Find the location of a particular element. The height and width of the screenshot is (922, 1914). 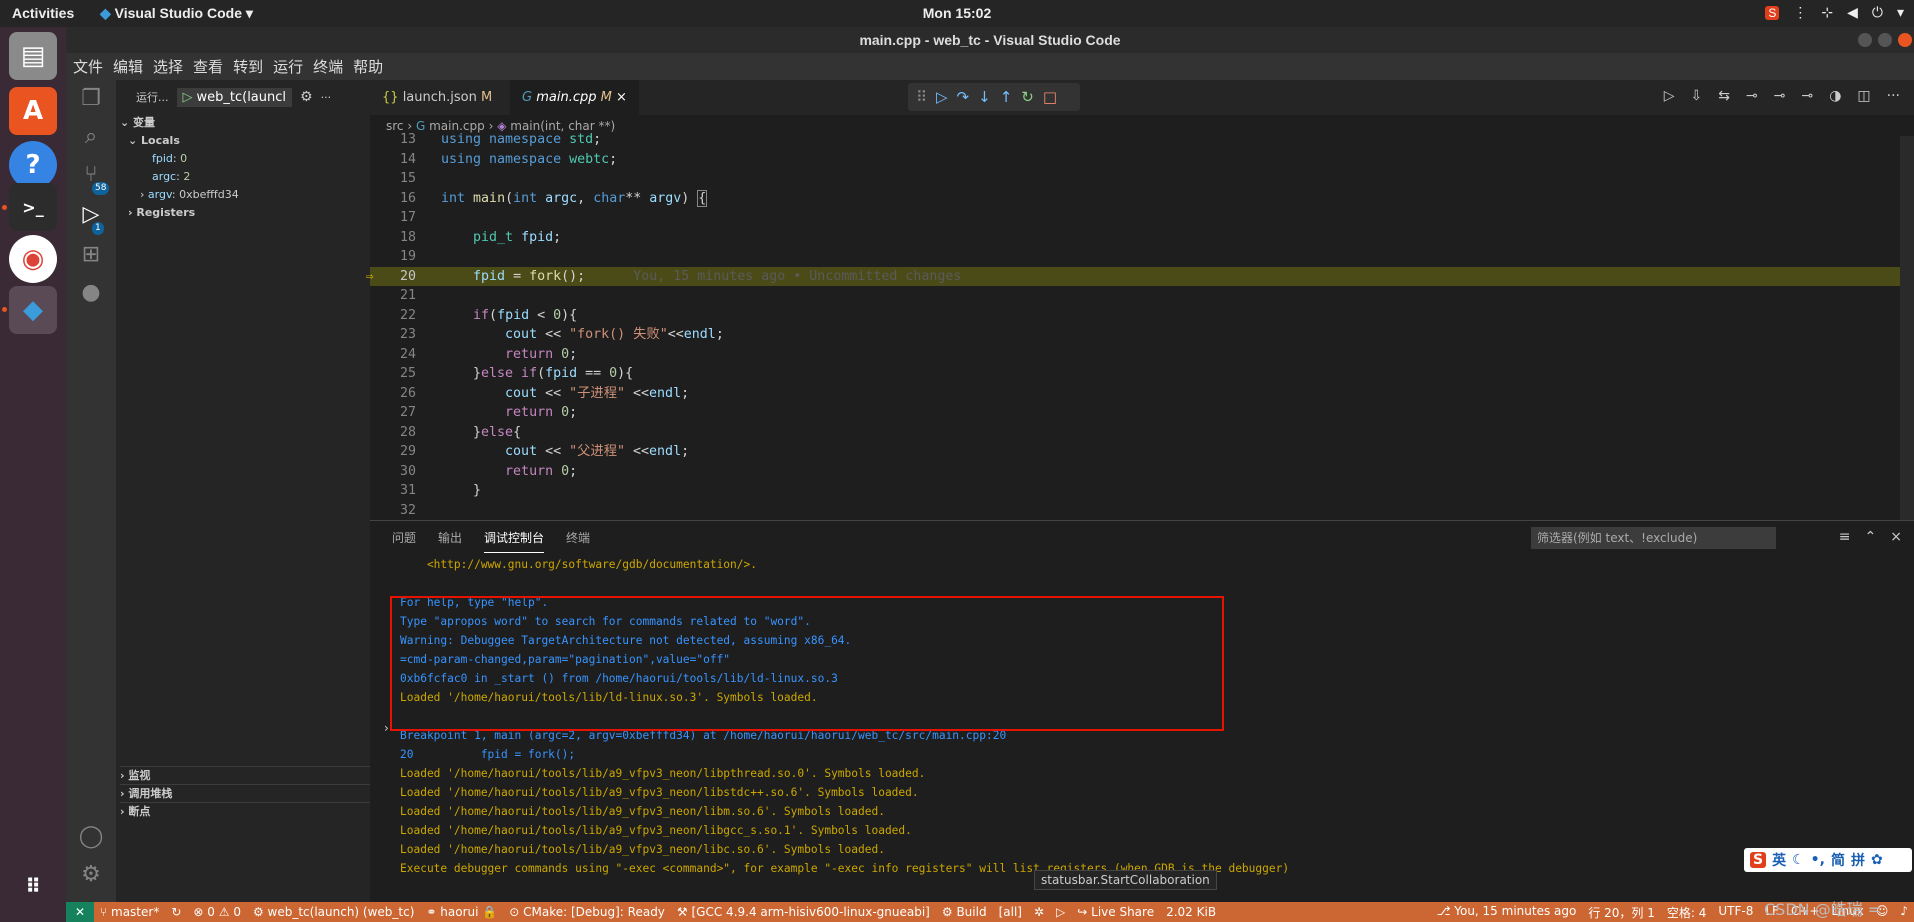

grip-icon: ⠿ is located at coordinates (921, 97).